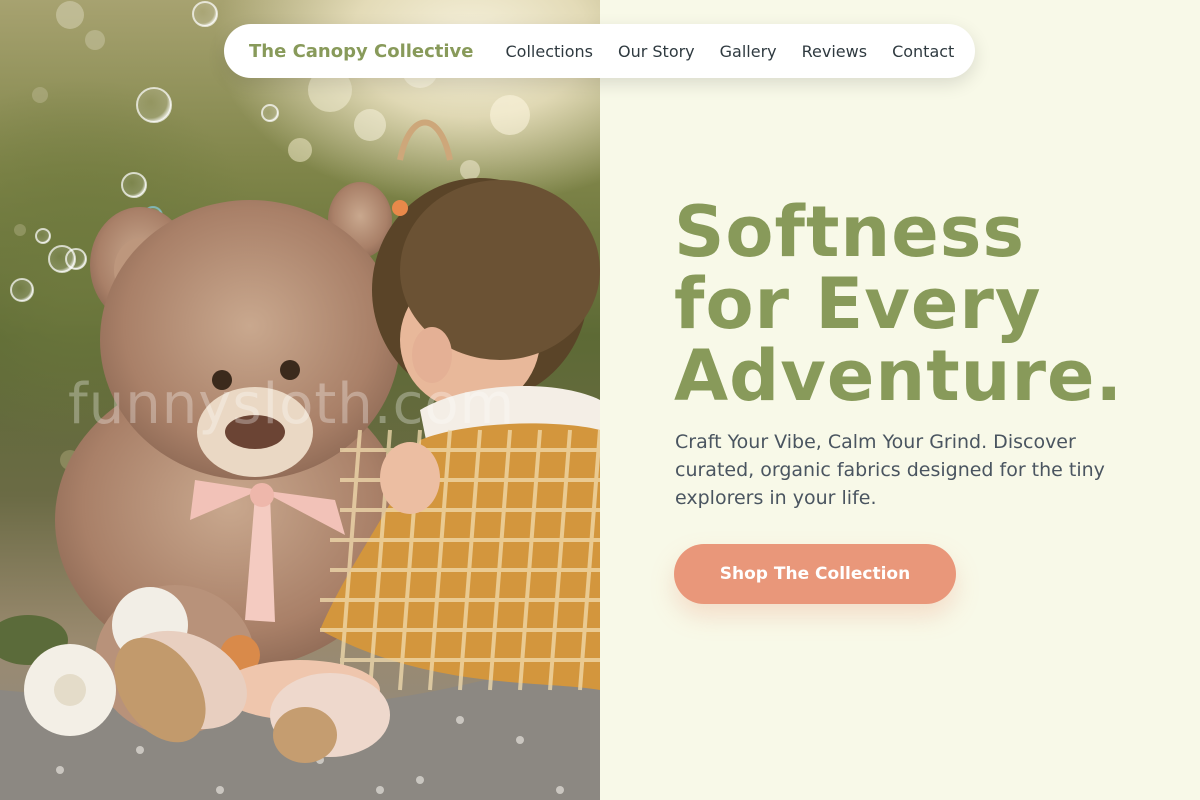  What do you see at coordinates (899, 376) in the screenshot?
I see `headline-line-3: Adventure.` at bounding box center [899, 376].